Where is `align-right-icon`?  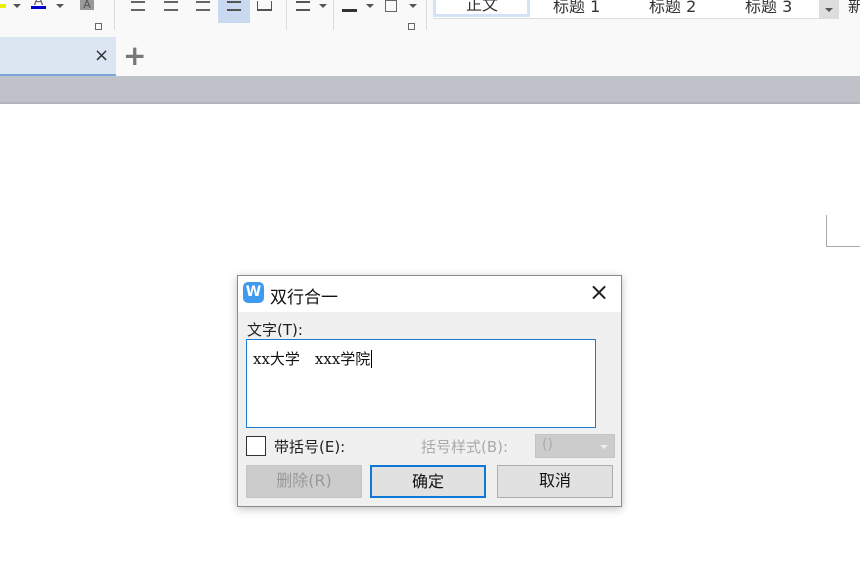 align-right-icon is located at coordinates (203, 6).